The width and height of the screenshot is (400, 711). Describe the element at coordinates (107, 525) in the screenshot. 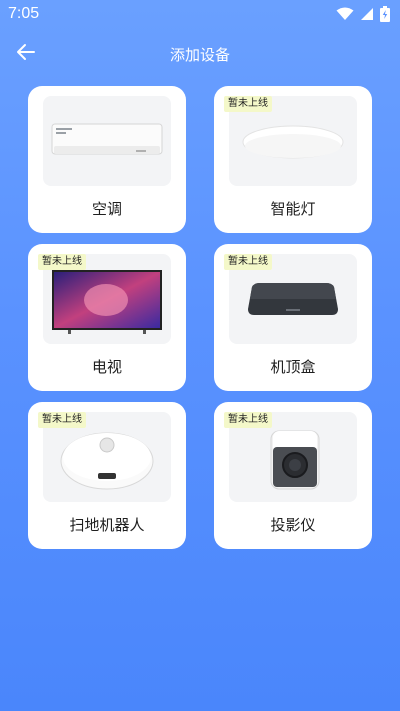

I see `device-label: 扫地机器人` at that location.